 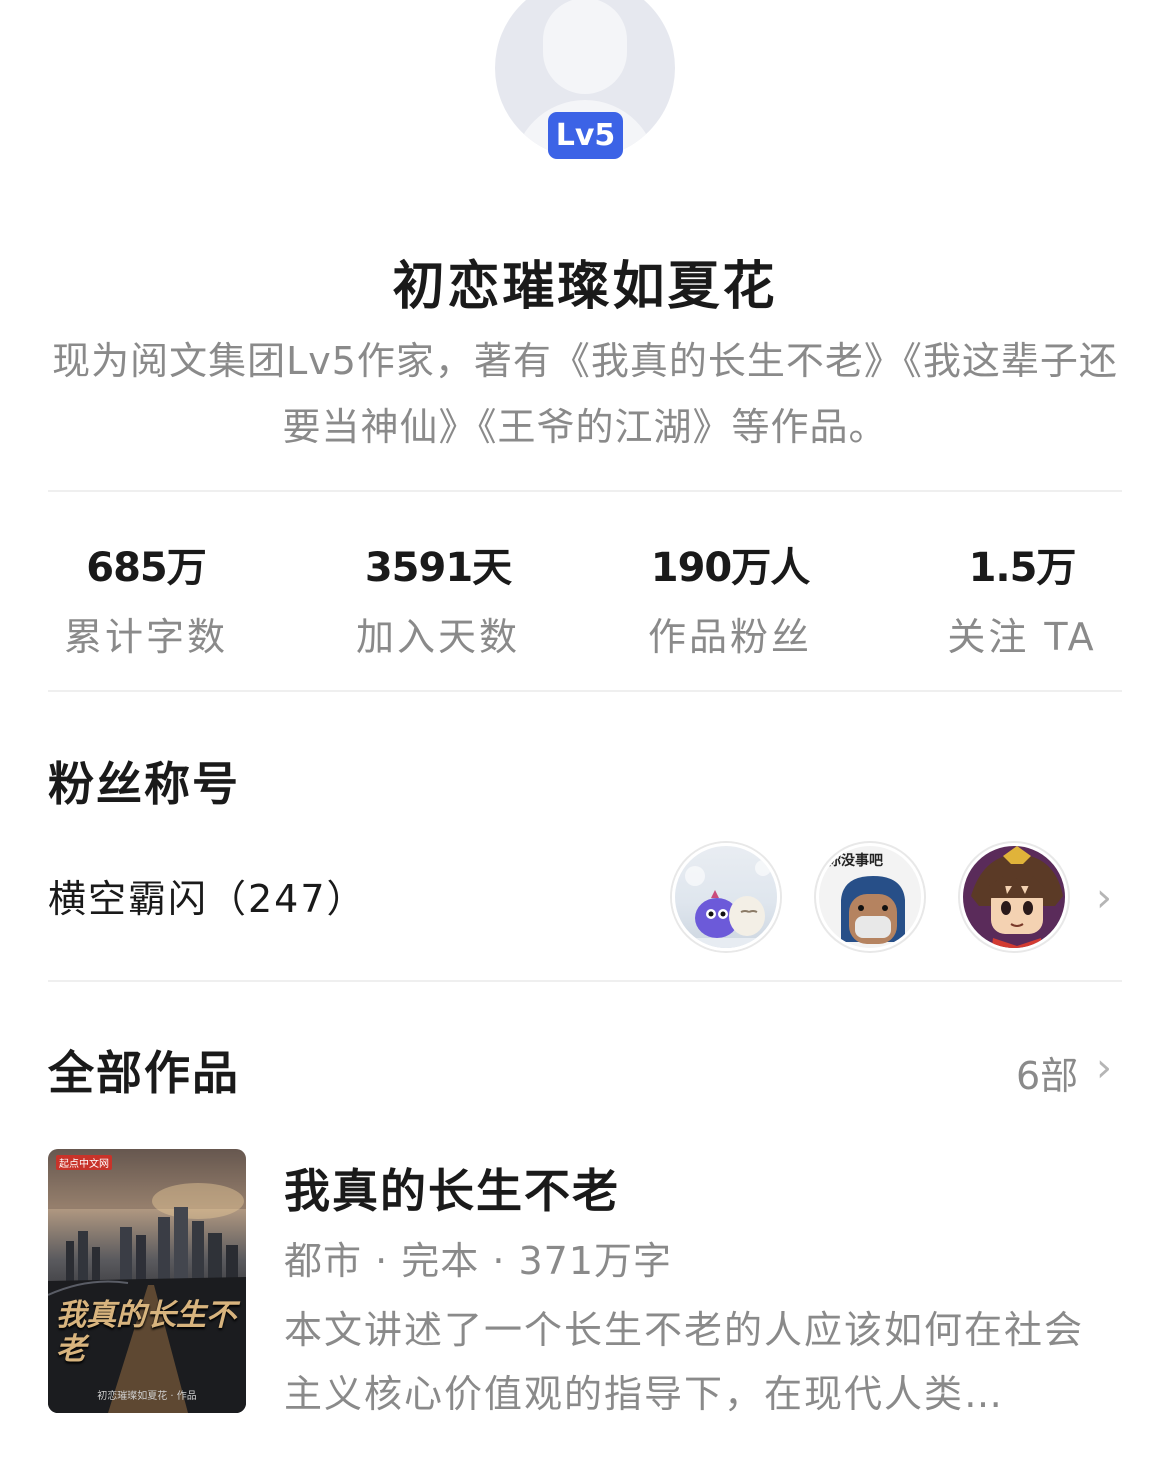 I want to click on cover-publisher: 起点中文网, so click(x=84, y=1162).